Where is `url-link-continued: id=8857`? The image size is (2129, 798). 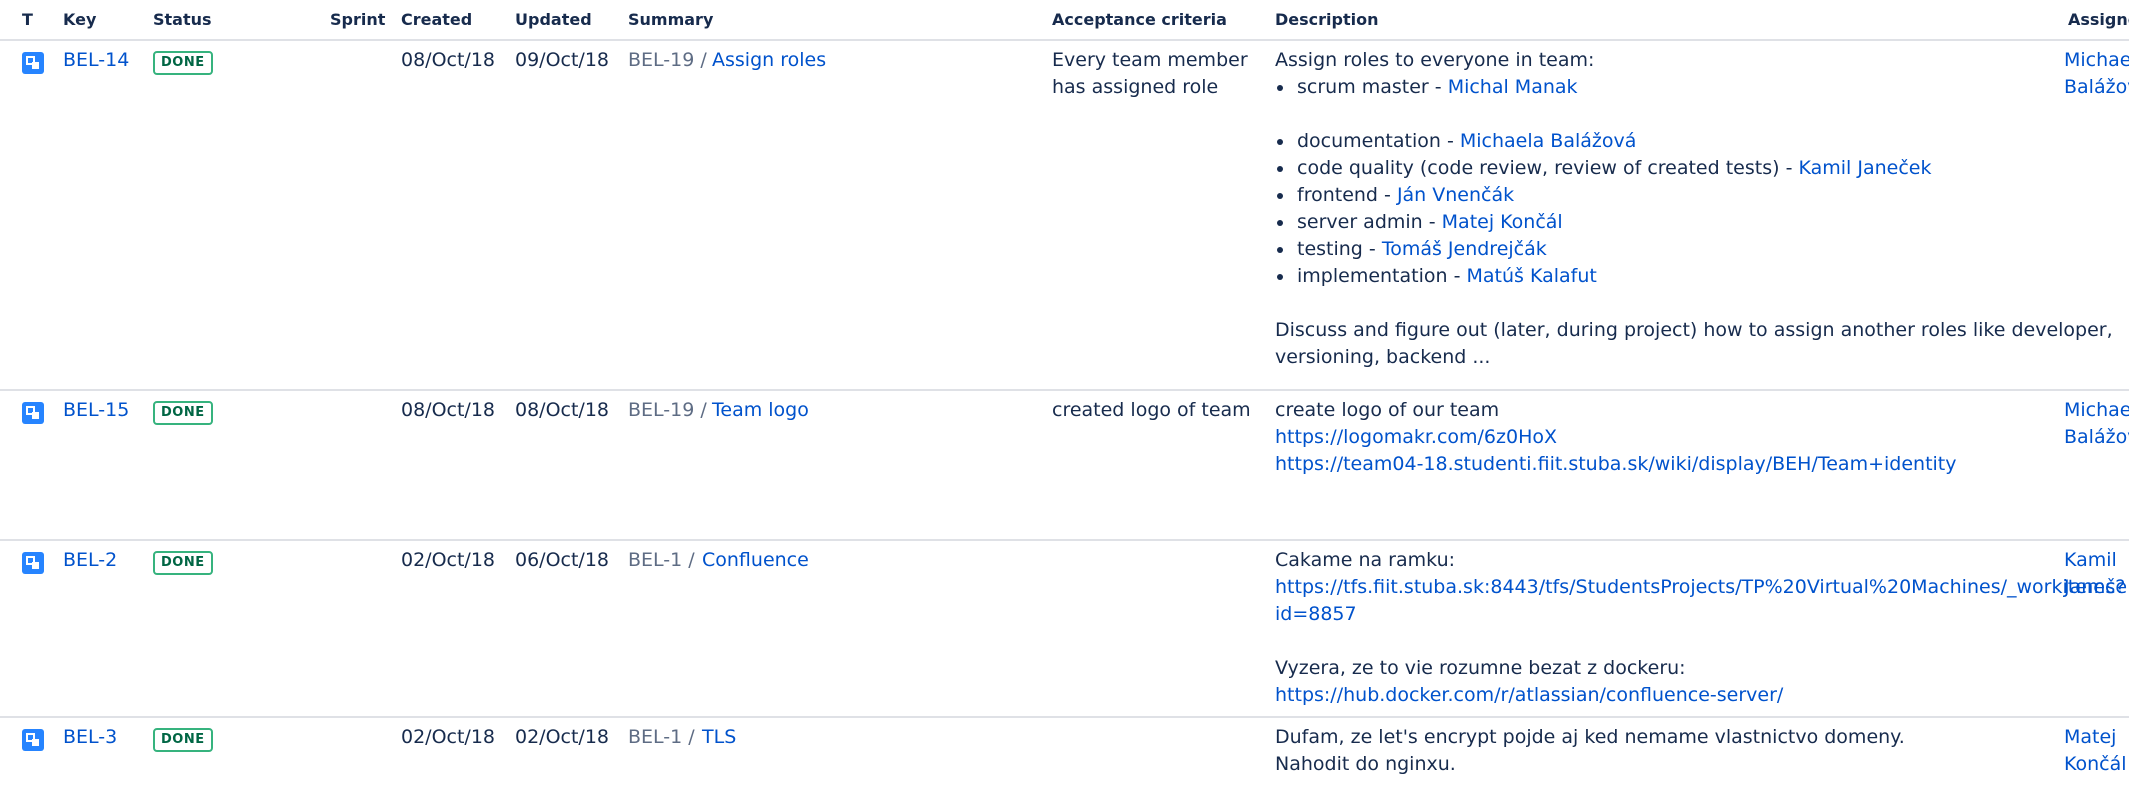
url-link-continued: id=8857 is located at coordinates (1700, 614).